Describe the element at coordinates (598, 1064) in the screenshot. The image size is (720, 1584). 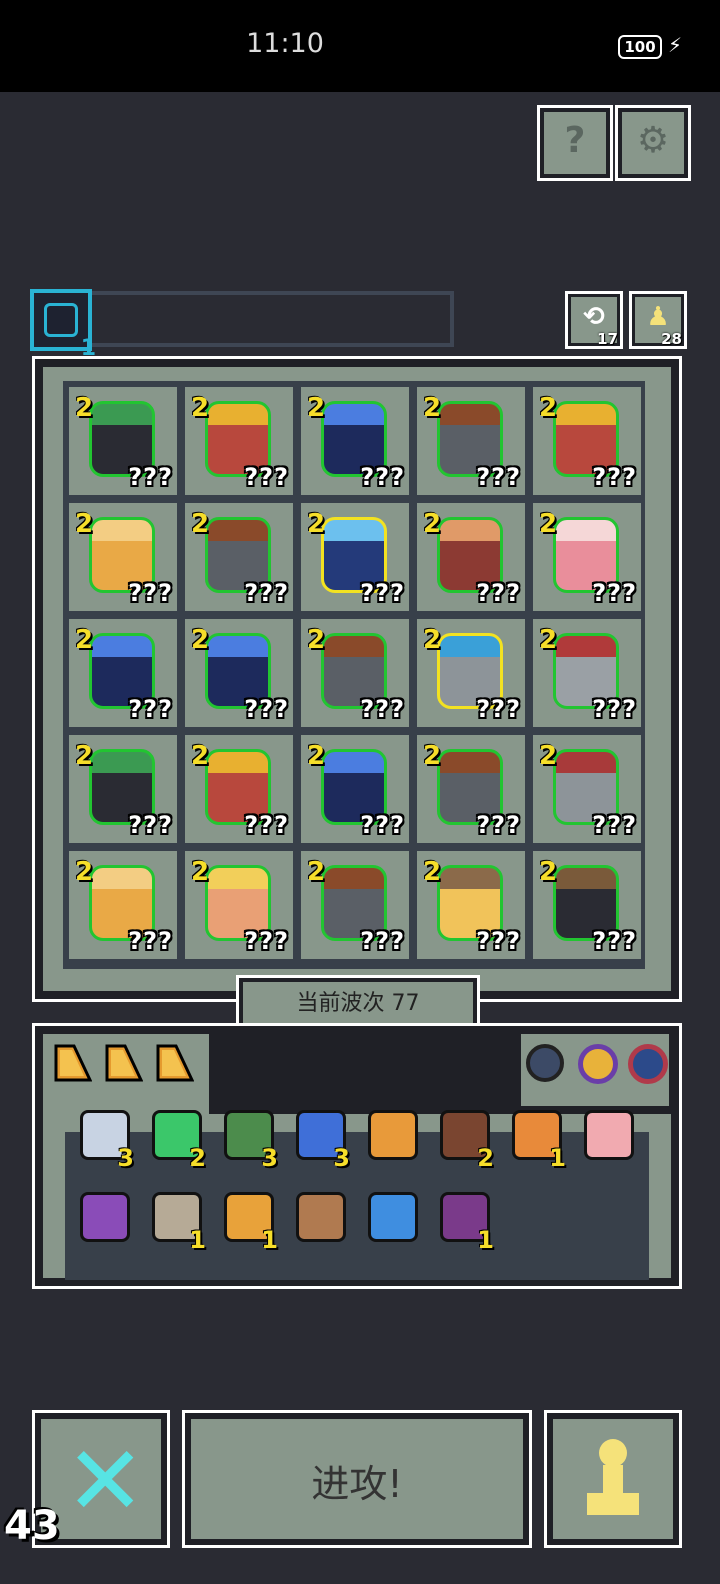
I see `gold-ring-relic-icon` at that location.